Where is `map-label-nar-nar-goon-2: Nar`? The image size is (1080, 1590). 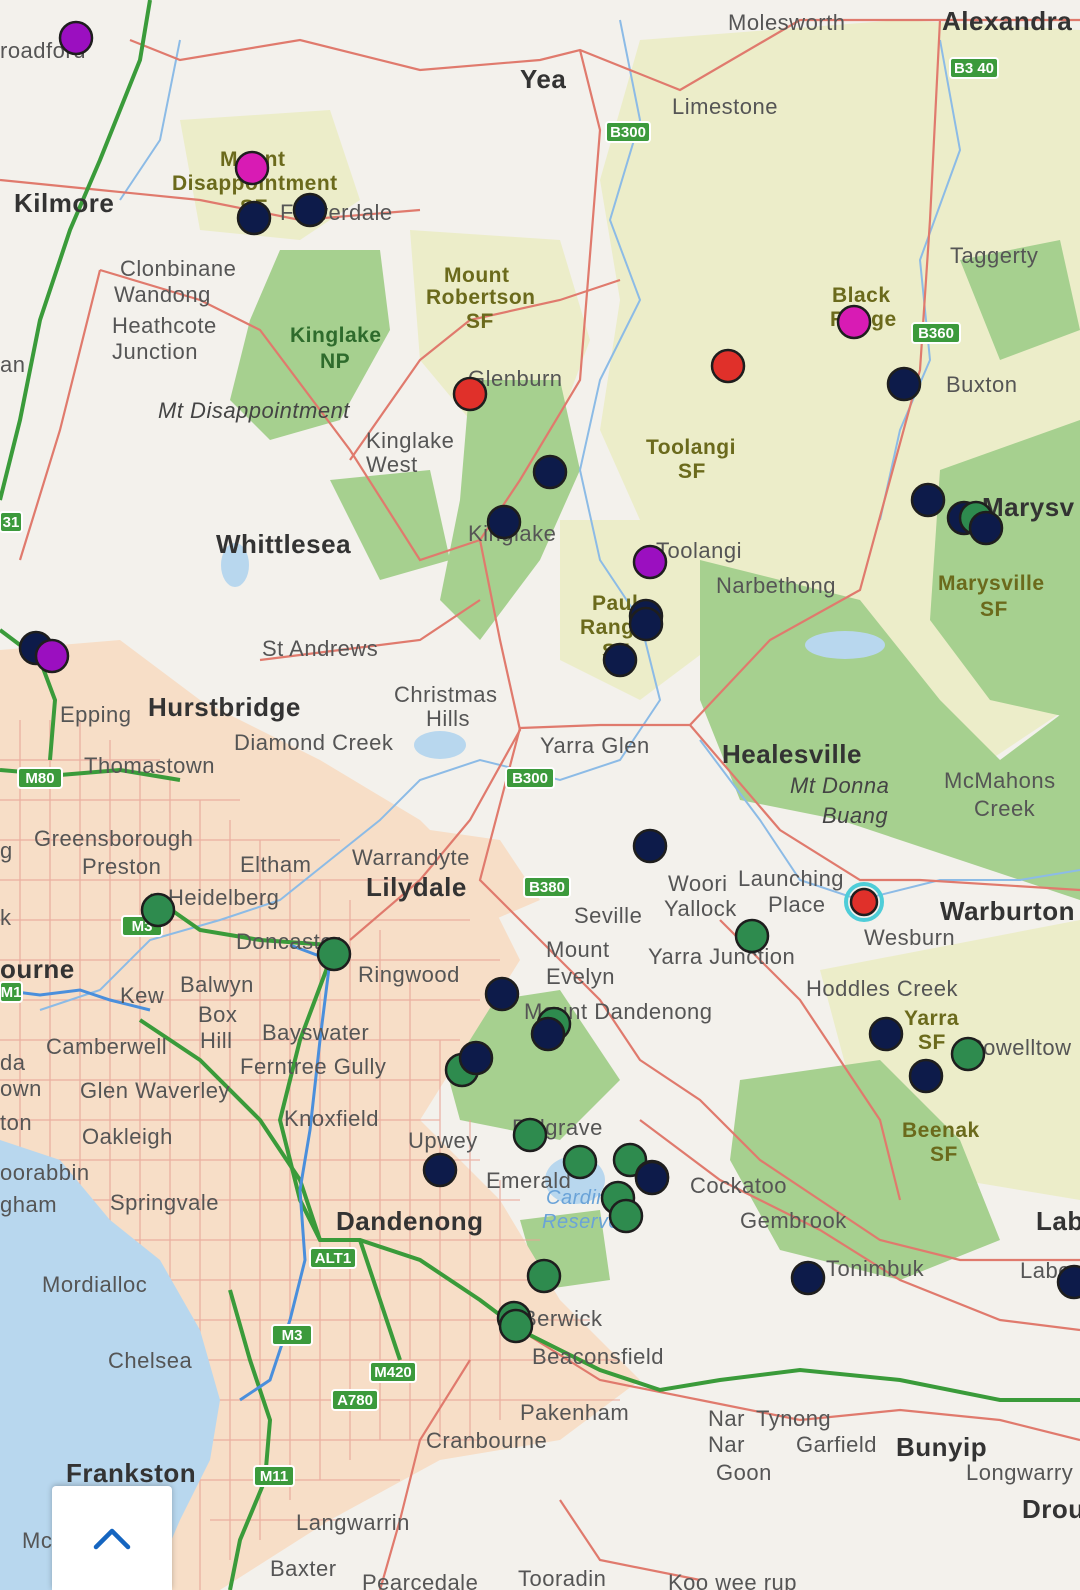
map-label-nar-nar-goon-2: Nar is located at coordinates (726, 1444).